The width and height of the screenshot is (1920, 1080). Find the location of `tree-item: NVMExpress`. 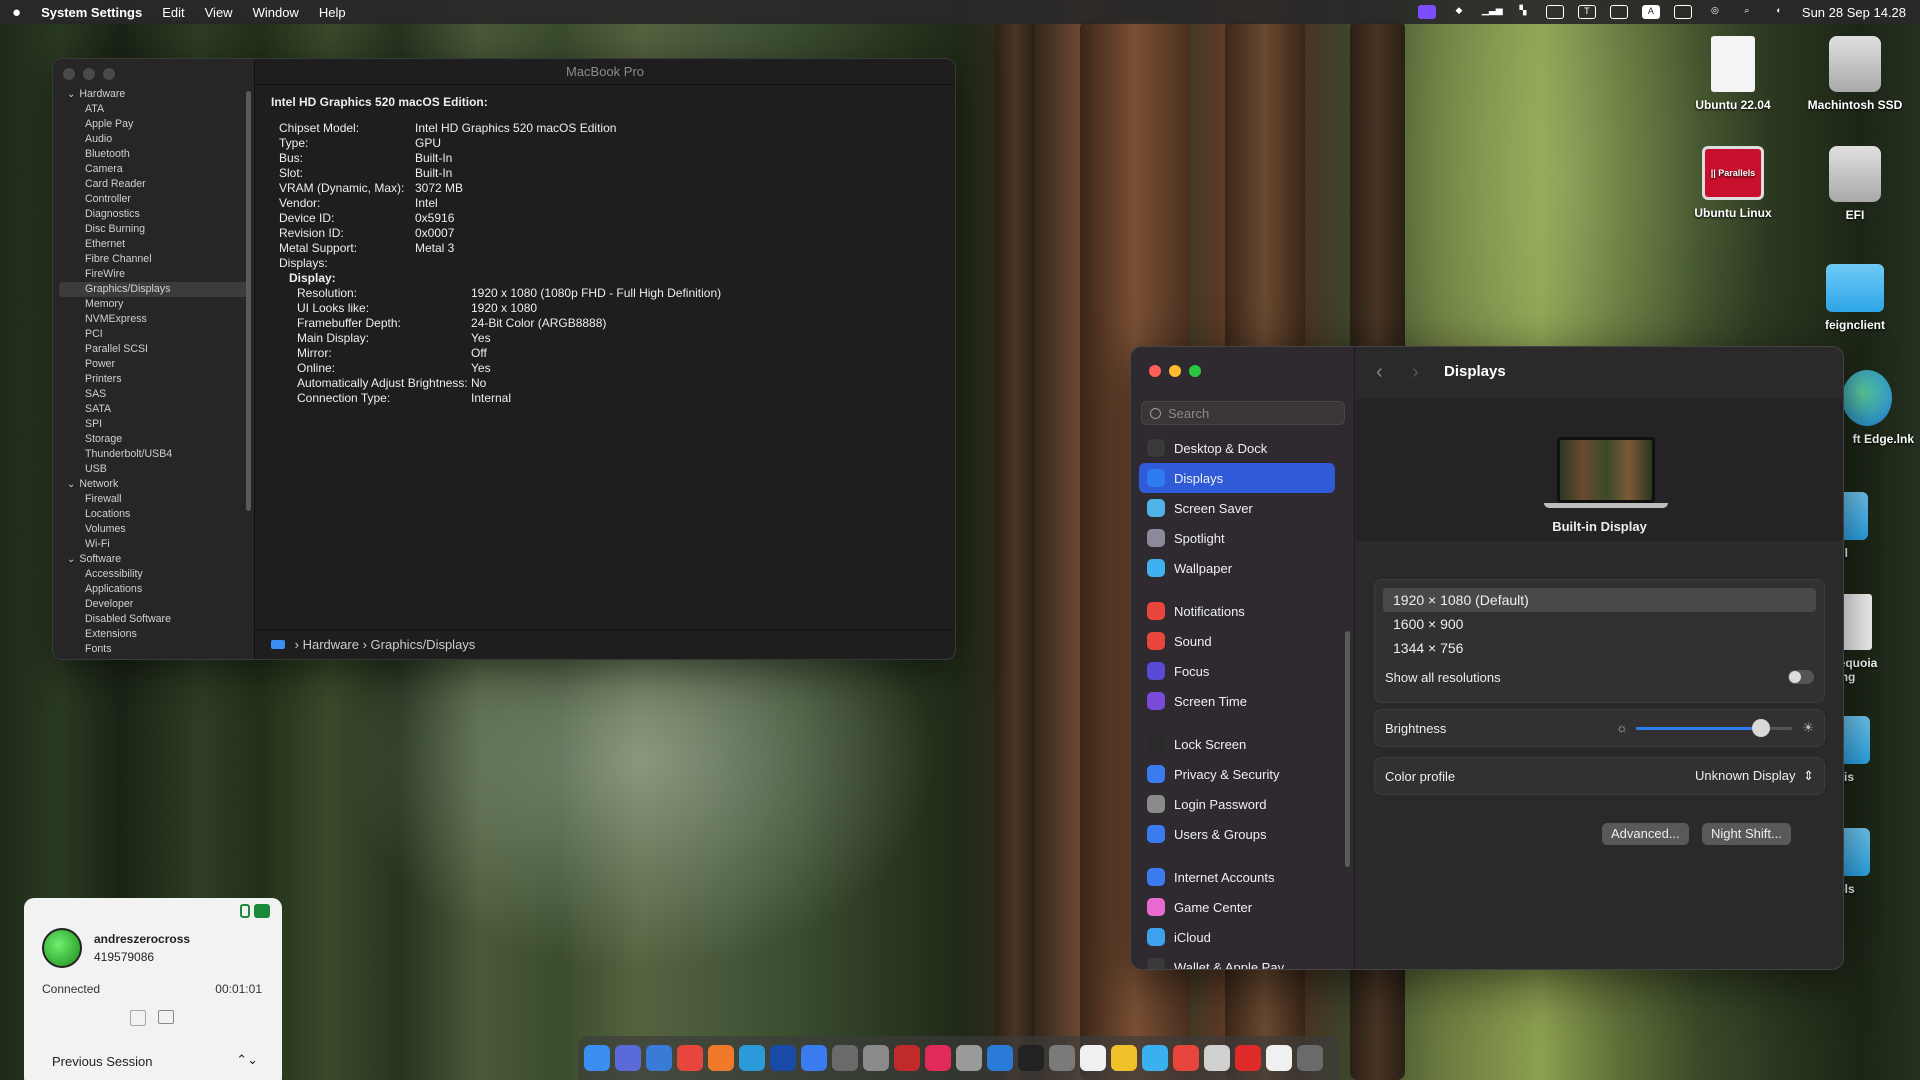

tree-item: NVMExpress is located at coordinates (154, 319).